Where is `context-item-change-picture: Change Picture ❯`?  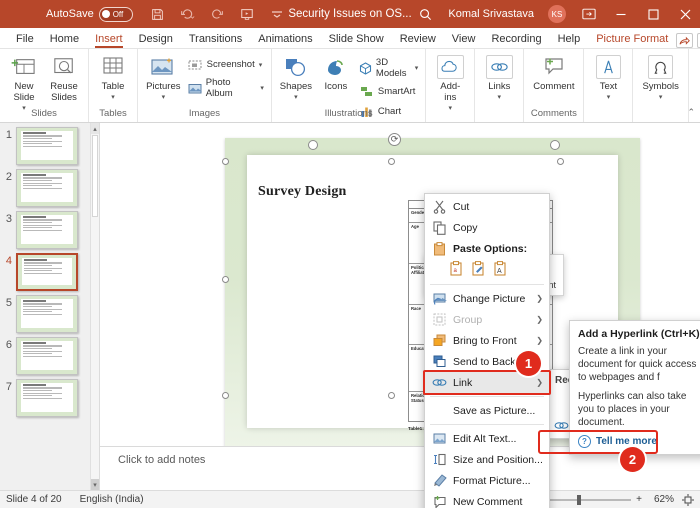 context-item-change-picture: Change Picture ❯ is located at coordinates (487, 298).